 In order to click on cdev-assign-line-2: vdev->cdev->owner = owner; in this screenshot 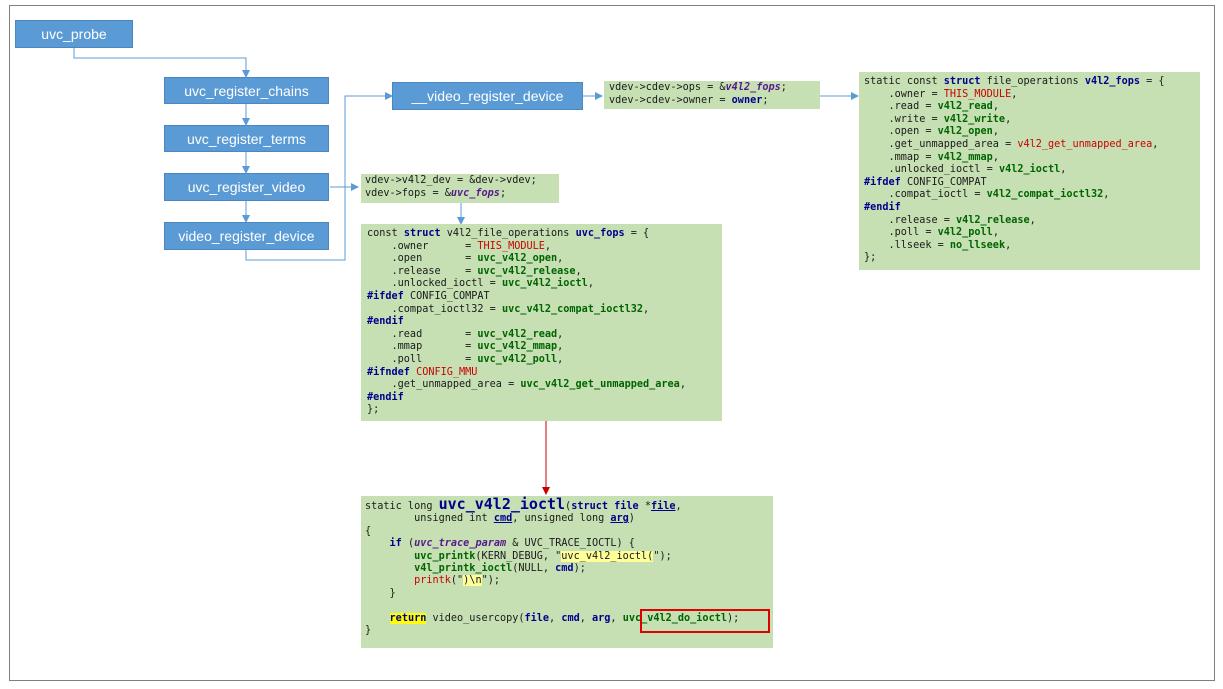, I will do `click(689, 100)`.